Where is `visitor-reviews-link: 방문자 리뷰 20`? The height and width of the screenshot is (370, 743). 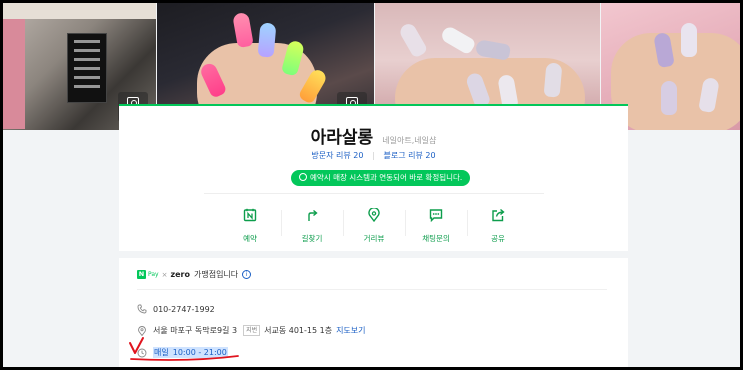
visitor-reviews-link: 방문자 리뷰 20 is located at coordinates (337, 155).